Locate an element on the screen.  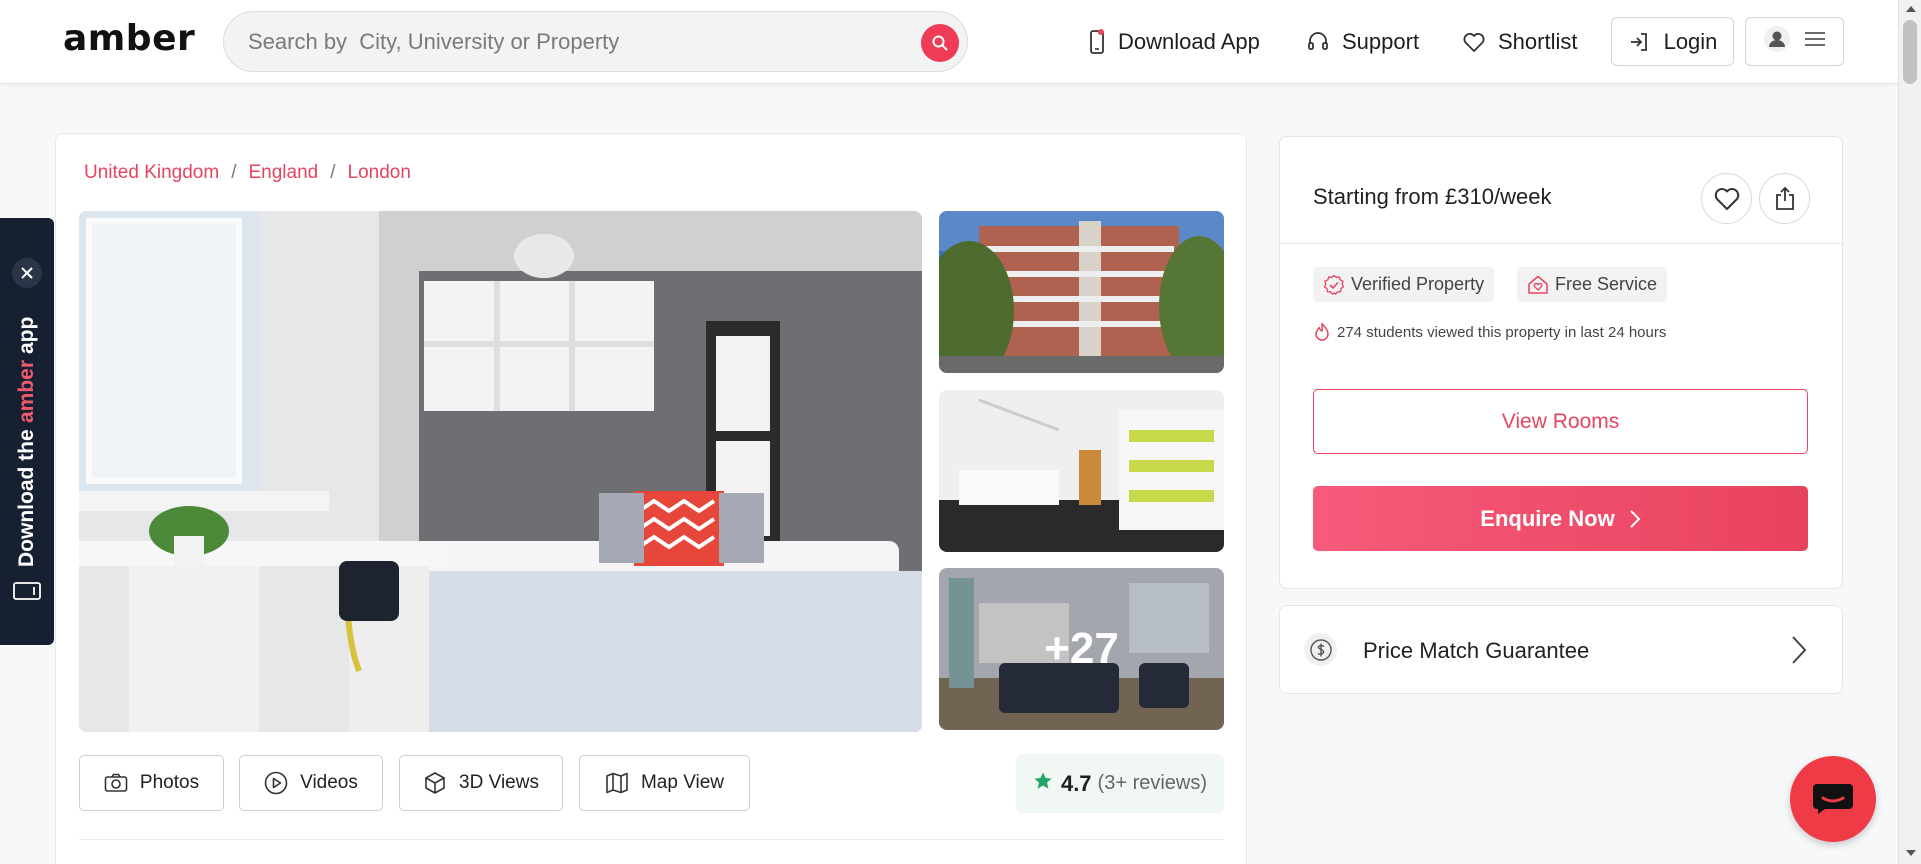
close-banner-button is located at coordinates (27, 273).